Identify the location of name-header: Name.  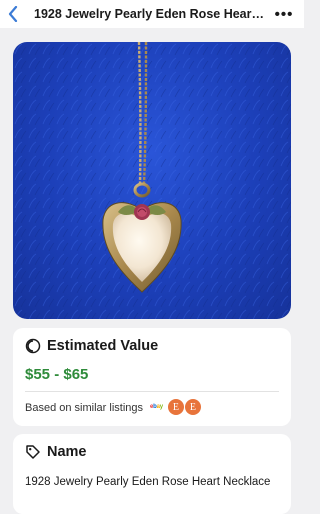
(56, 452).